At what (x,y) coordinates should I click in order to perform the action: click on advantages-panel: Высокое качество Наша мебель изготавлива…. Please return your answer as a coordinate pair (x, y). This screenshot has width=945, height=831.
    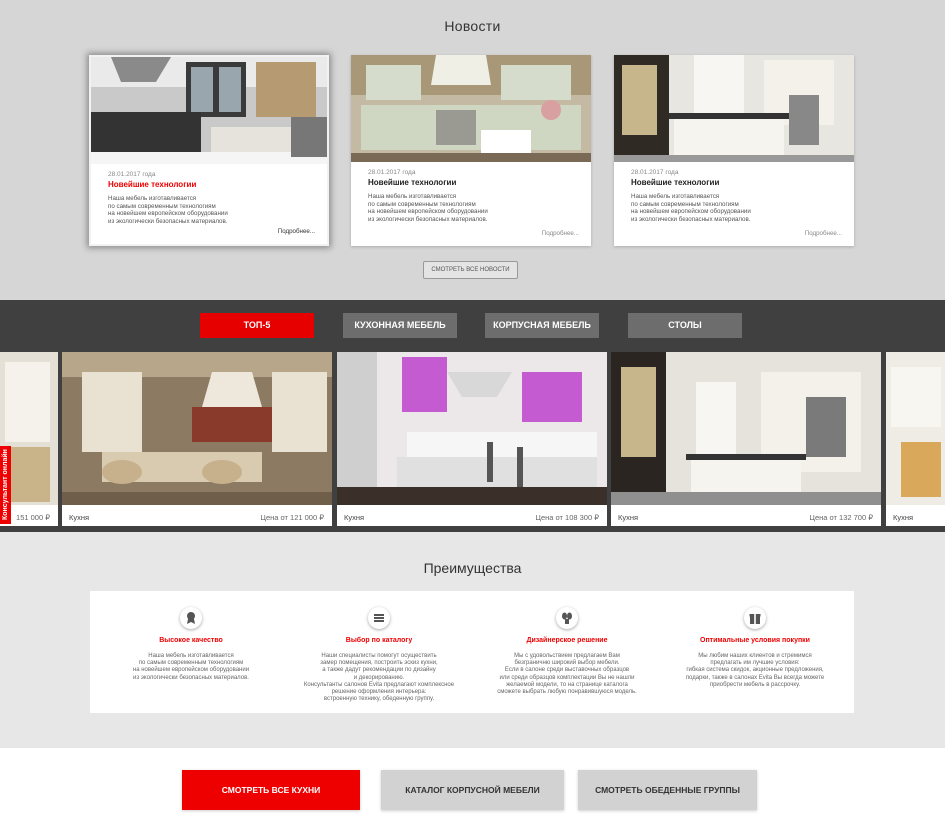
    Looking at the image, I should click on (472, 652).